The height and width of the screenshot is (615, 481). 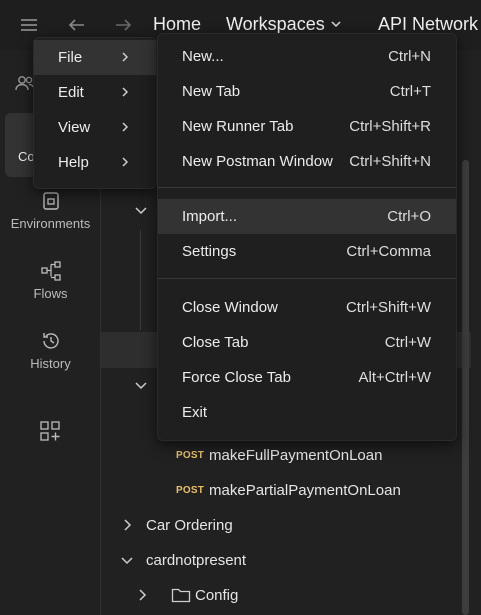 What do you see at coordinates (230, 307) in the screenshot?
I see `menu-item-label: Close Window` at bounding box center [230, 307].